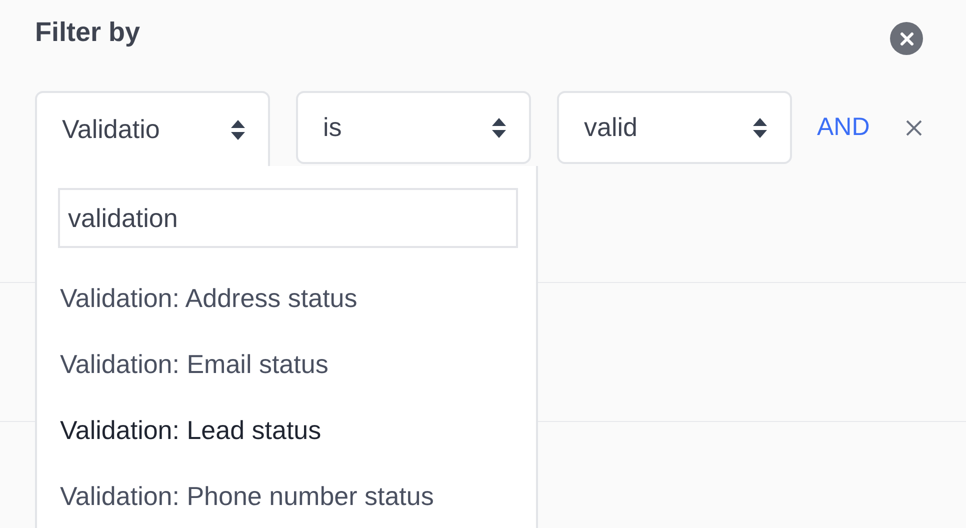 The image size is (966, 528). What do you see at coordinates (288, 218) in the screenshot?
I see `search-field: validation` at bounding box center [288, 218].